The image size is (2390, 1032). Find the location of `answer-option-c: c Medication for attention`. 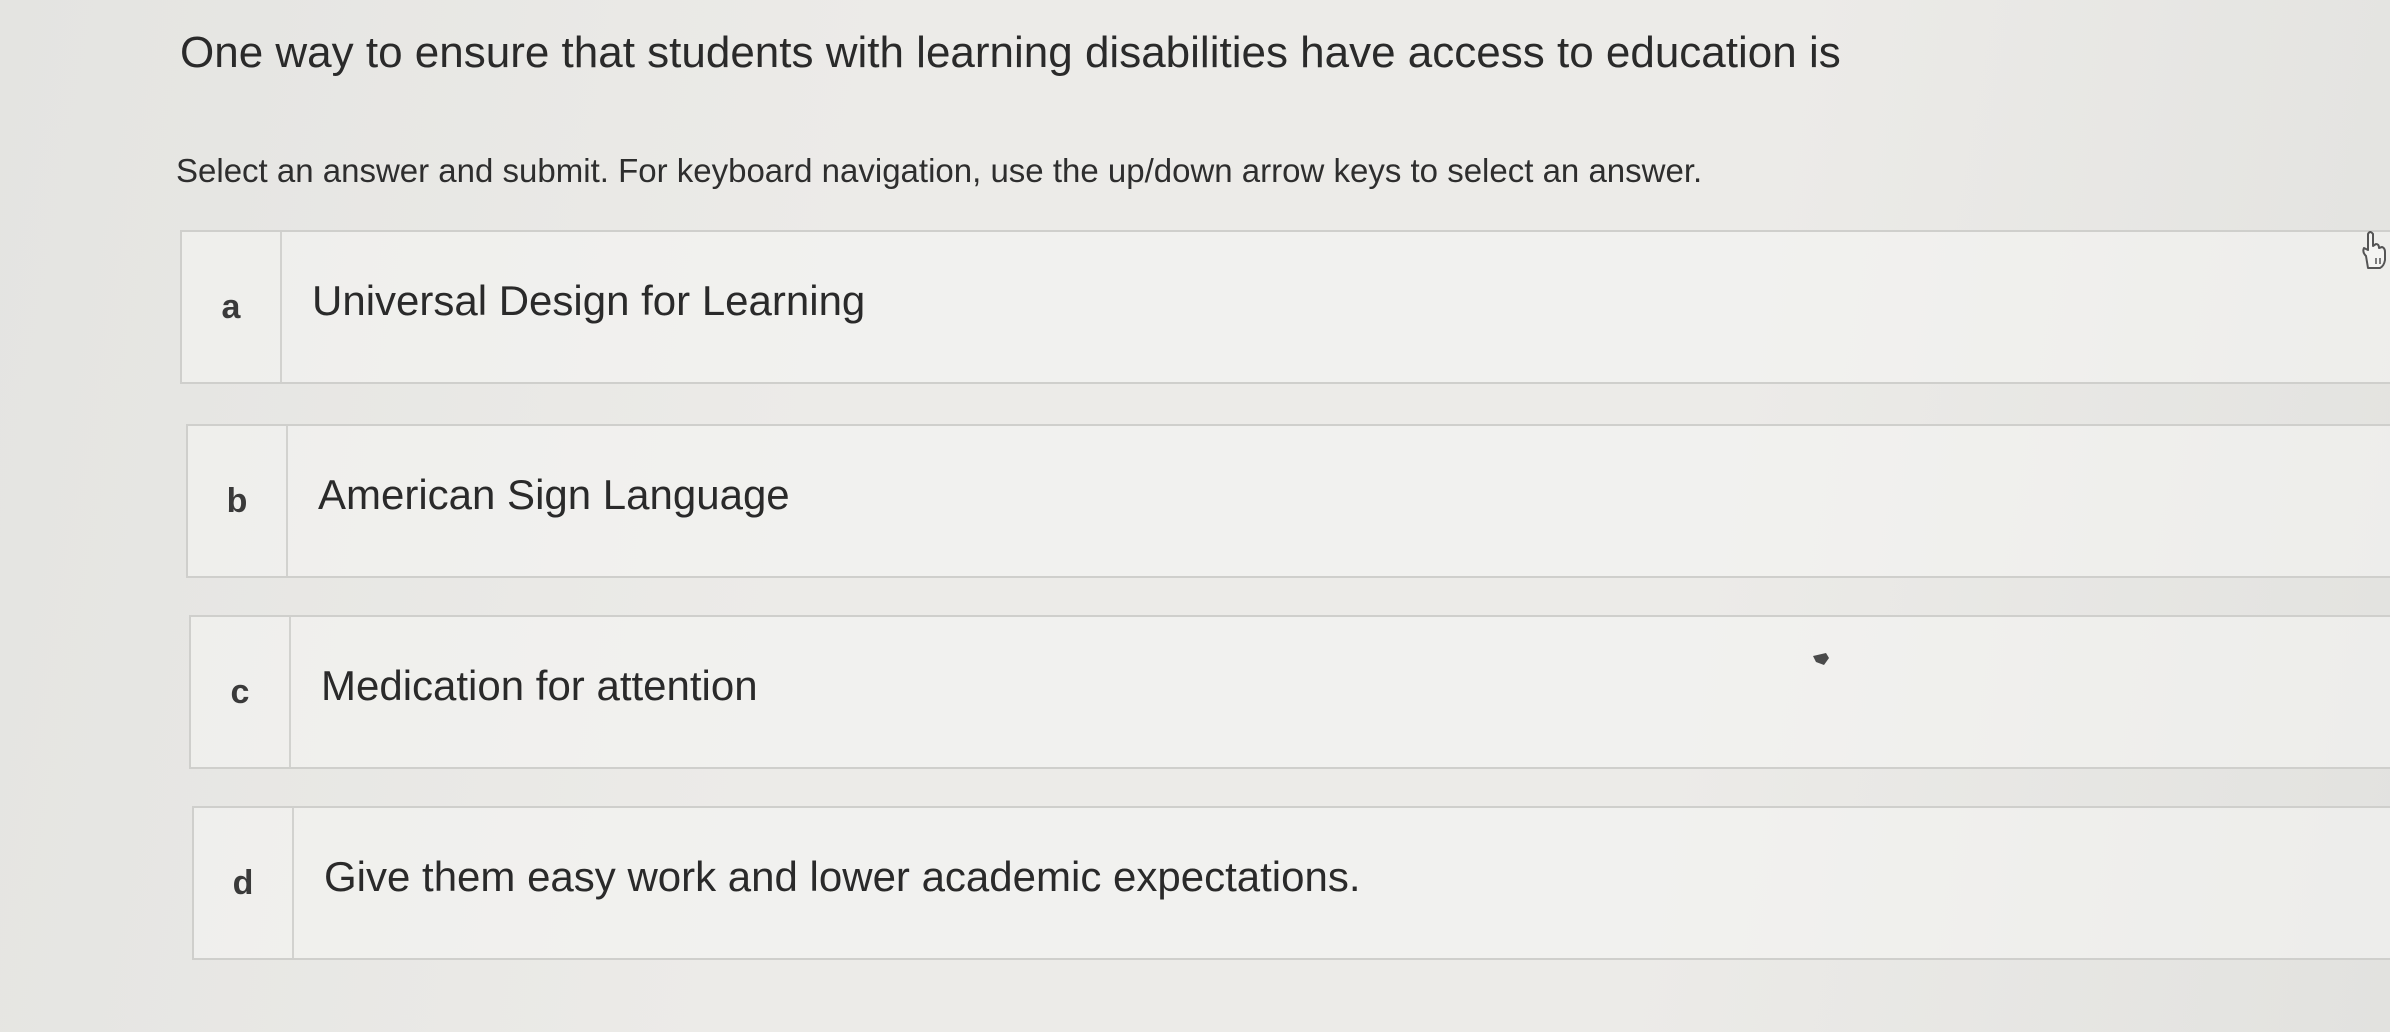

answer-option-c: c Medication for attention is located at coordinates (1289, 692).